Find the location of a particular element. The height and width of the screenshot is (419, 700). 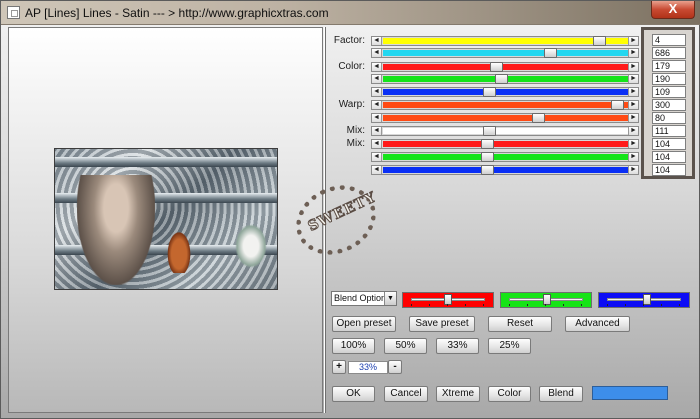

save-preset-button: Save preset is located at coordinates (442, 324).